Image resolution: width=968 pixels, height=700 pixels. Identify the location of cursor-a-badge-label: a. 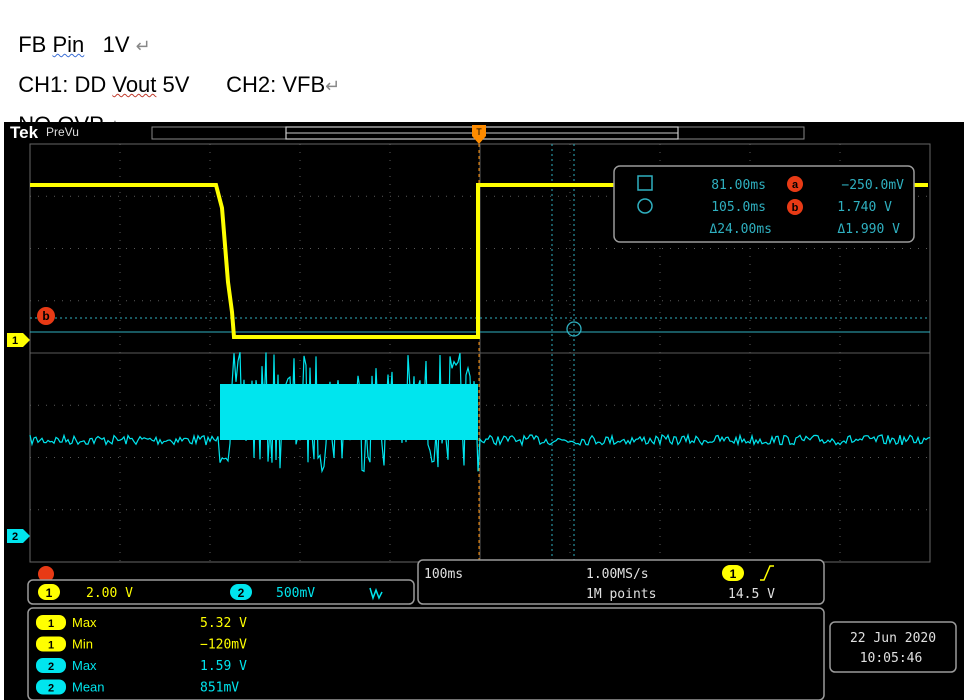
(795, 185).